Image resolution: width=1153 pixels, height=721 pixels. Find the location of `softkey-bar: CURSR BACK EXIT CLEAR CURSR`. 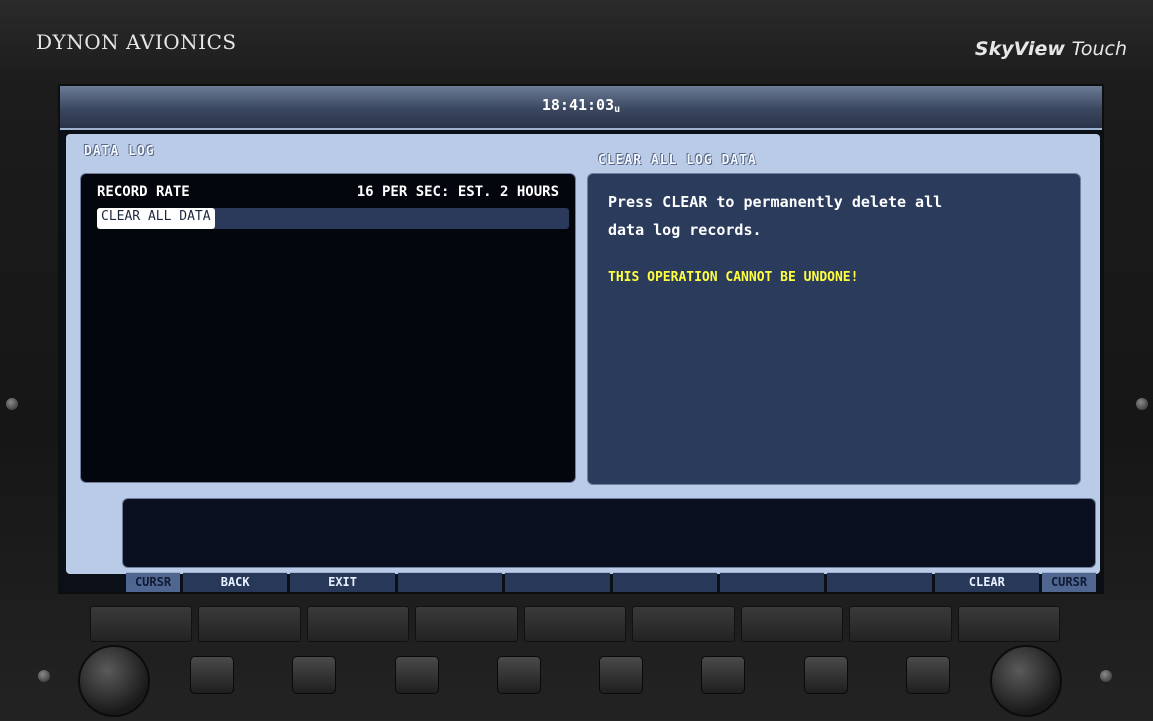

softkey-bar: CURSR BACK EXIT CLEAR CURSR is located at coordinates (611, 582).